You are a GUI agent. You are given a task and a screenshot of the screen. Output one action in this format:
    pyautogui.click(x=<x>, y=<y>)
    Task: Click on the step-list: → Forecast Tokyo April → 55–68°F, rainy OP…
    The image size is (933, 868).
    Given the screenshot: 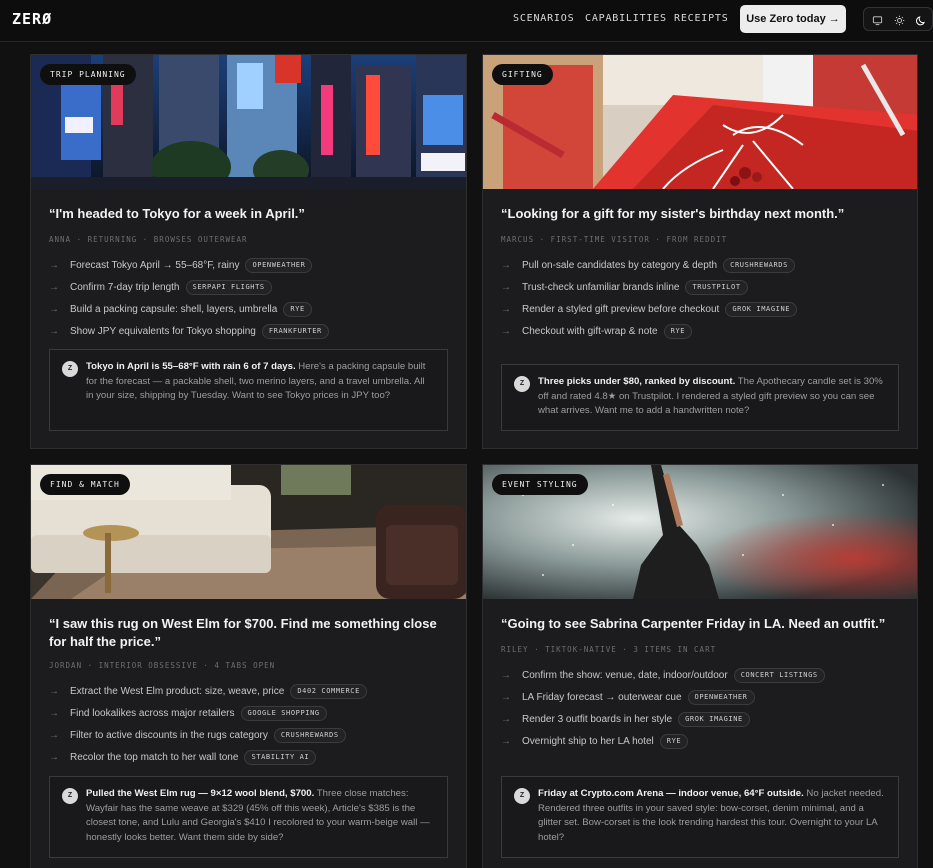 What is the action you would take?
    pyautogui.click(x=252, y=298)
    